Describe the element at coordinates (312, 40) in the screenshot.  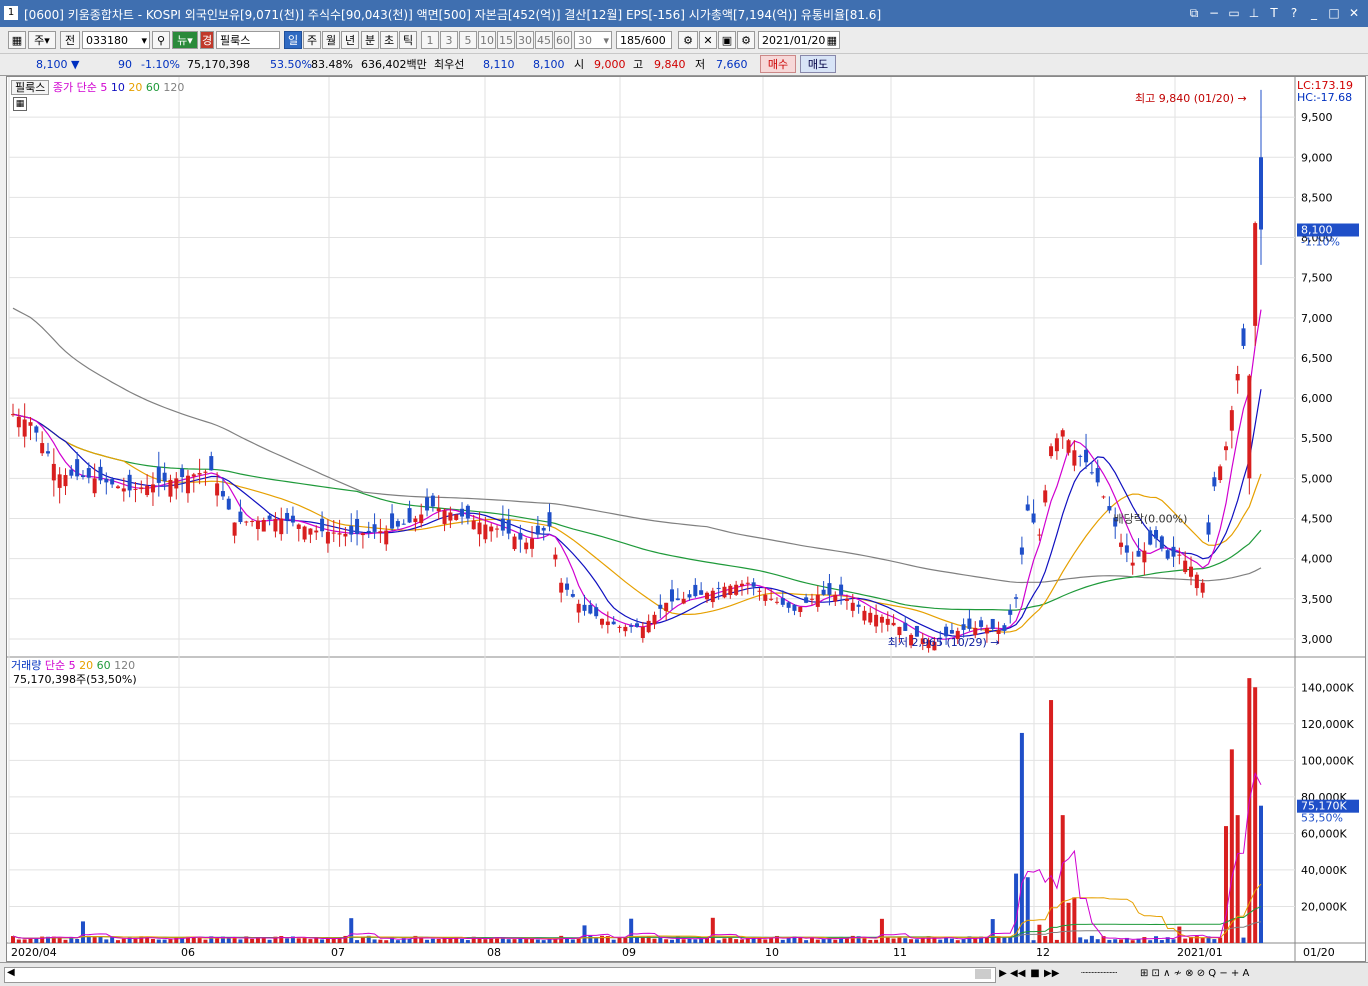
I see `period-week: 주` at that location.